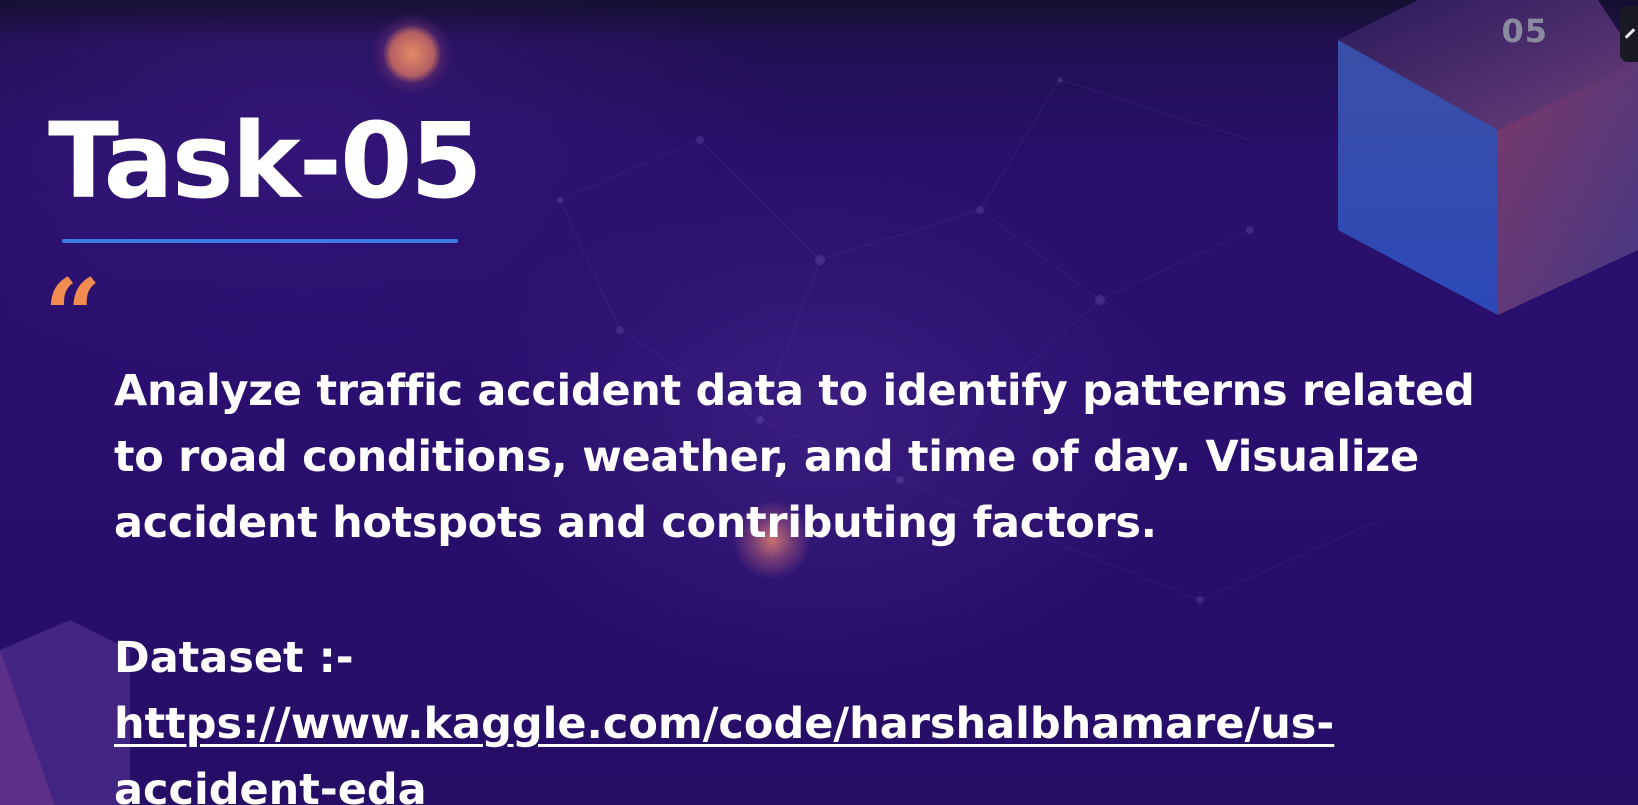  I want to click on open-quote-icon: “, so click(73, 316).